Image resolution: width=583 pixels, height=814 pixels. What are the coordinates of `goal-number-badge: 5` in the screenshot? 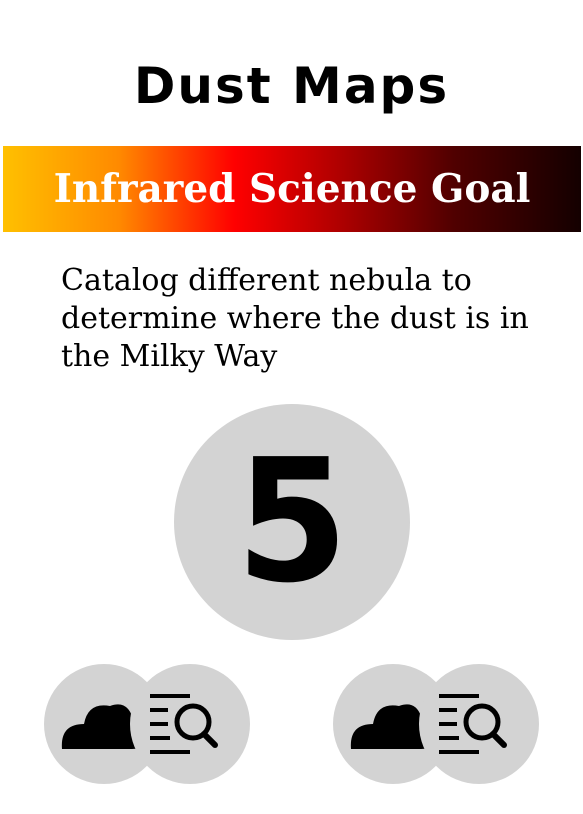 It's located at (292, 522).